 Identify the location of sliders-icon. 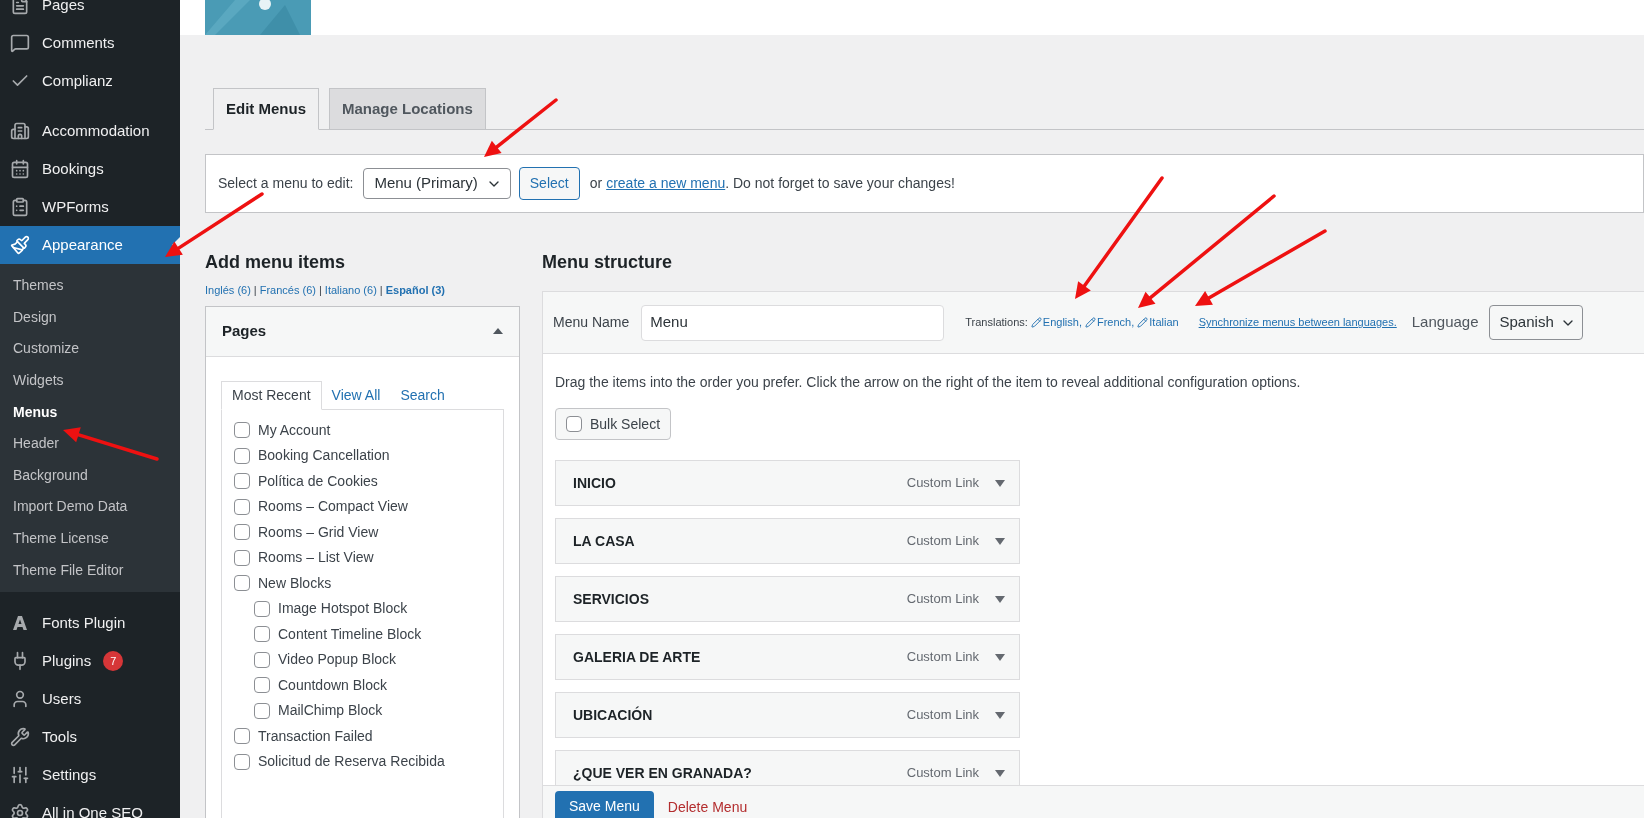
(20, 774).